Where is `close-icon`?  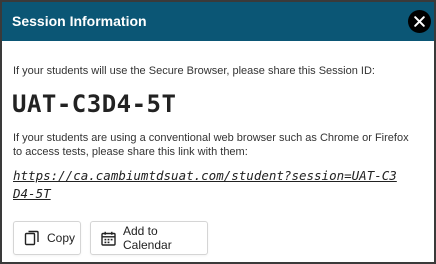 close-icon is located at coordinates (419, 21).